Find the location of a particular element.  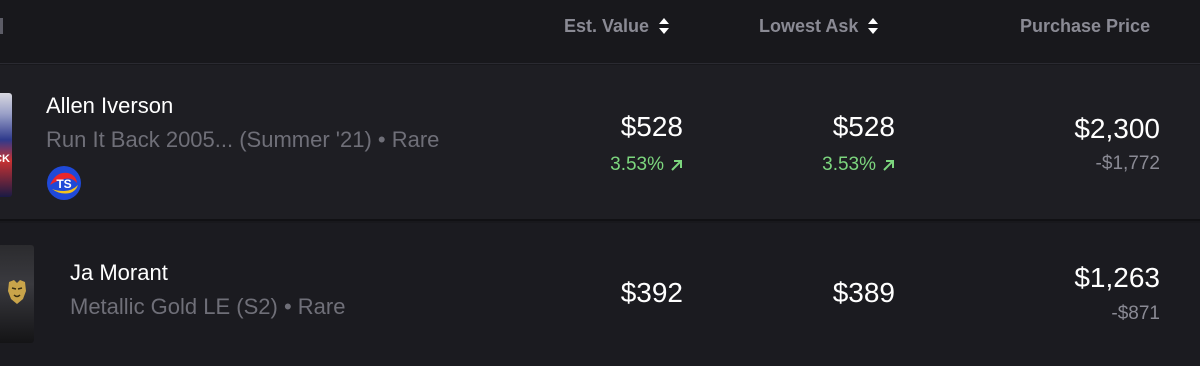

purchase-difference: -$1,772 is located at coordinates (1127, 163).